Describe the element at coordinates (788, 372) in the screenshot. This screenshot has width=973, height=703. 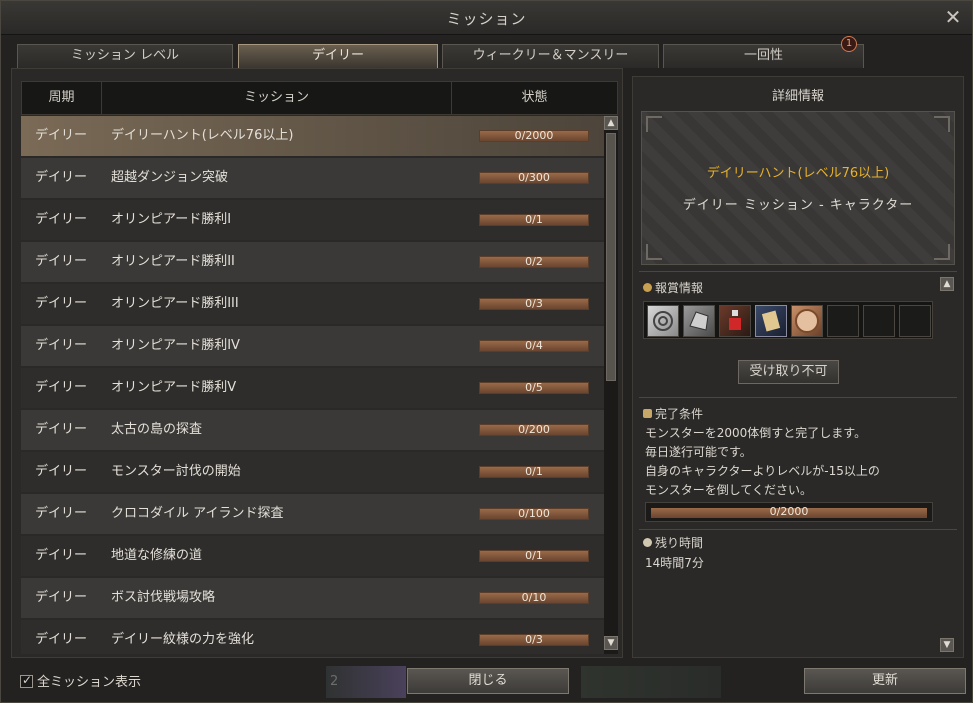
I see `claim-button: 受け取り不可` at that location.